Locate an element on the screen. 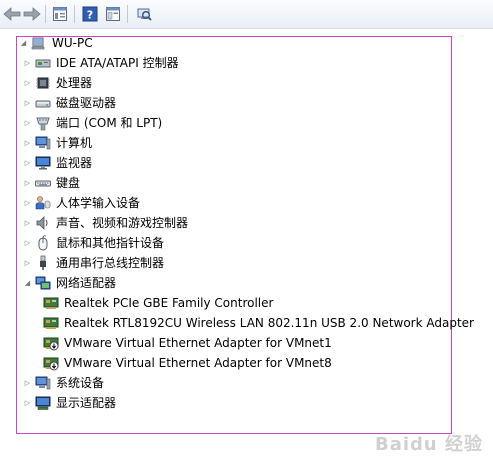  tree-item-label: 鼠标和其他指针设备 is located at coordinates (110, 243).